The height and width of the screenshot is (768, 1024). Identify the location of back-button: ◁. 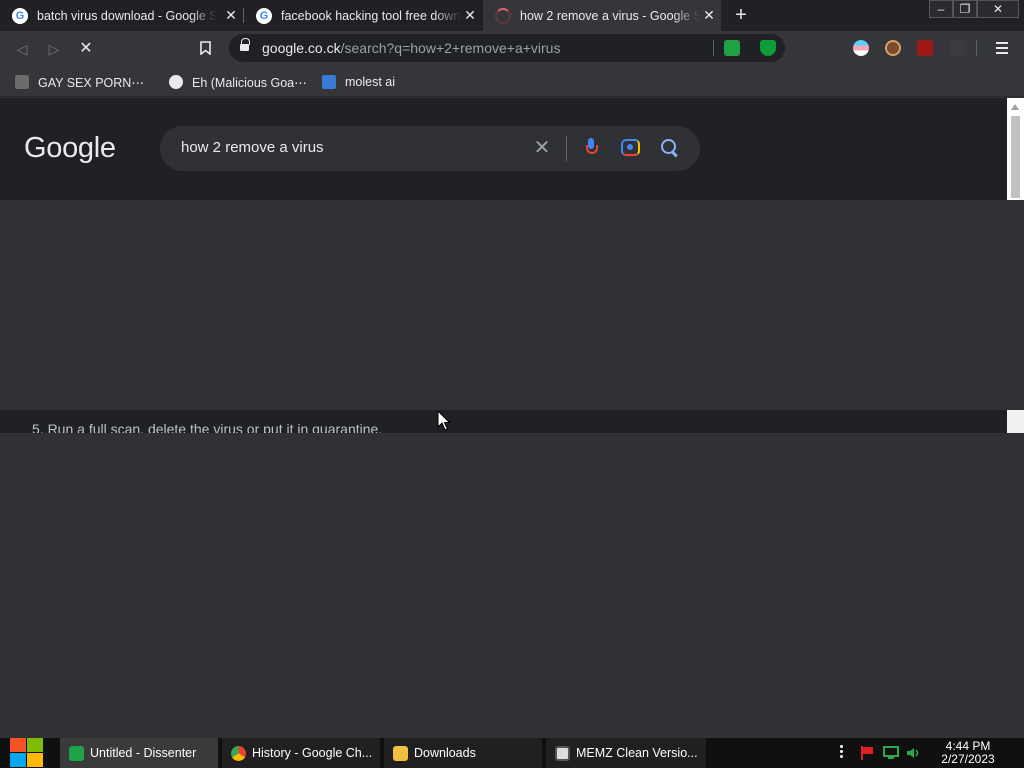
(22, 49).